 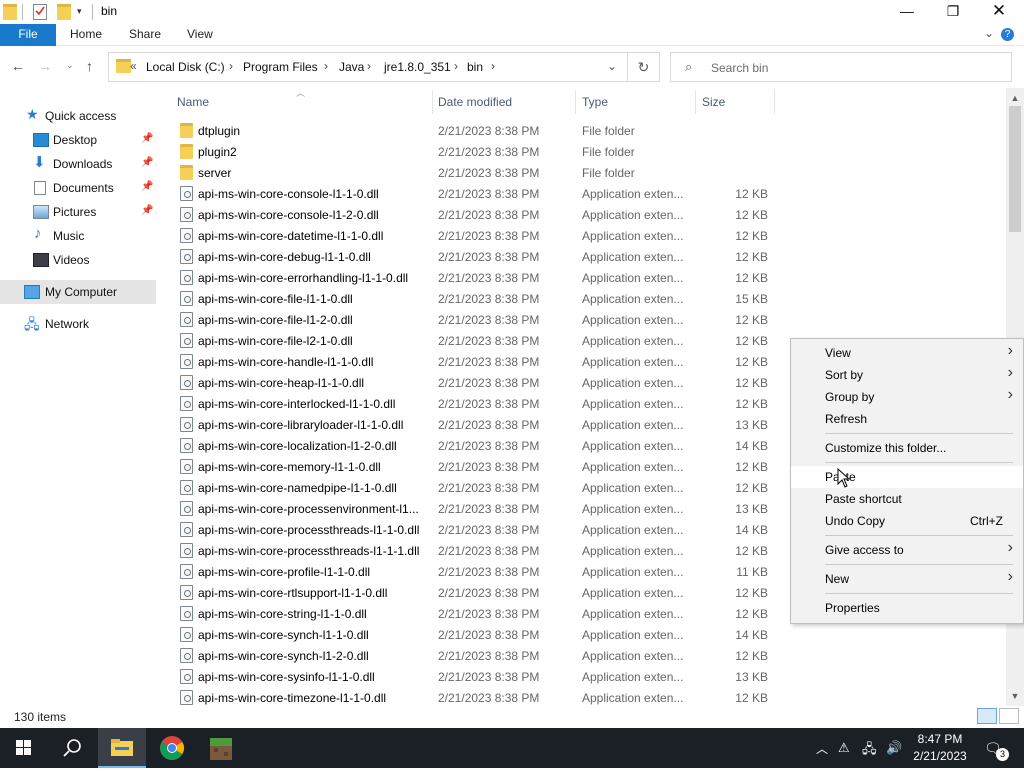 I want to click on scroll-up-icon: ▲, so click(x=1015, y=98).